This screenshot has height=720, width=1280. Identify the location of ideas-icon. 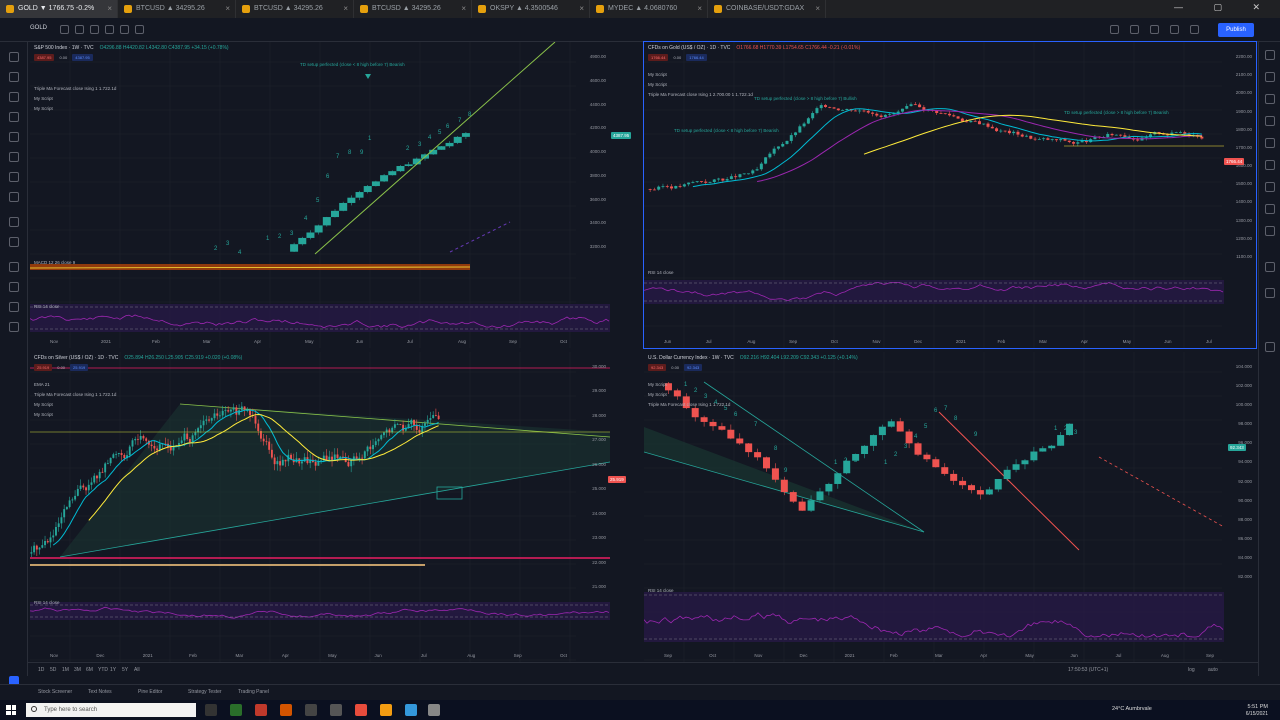
(1270, 165).